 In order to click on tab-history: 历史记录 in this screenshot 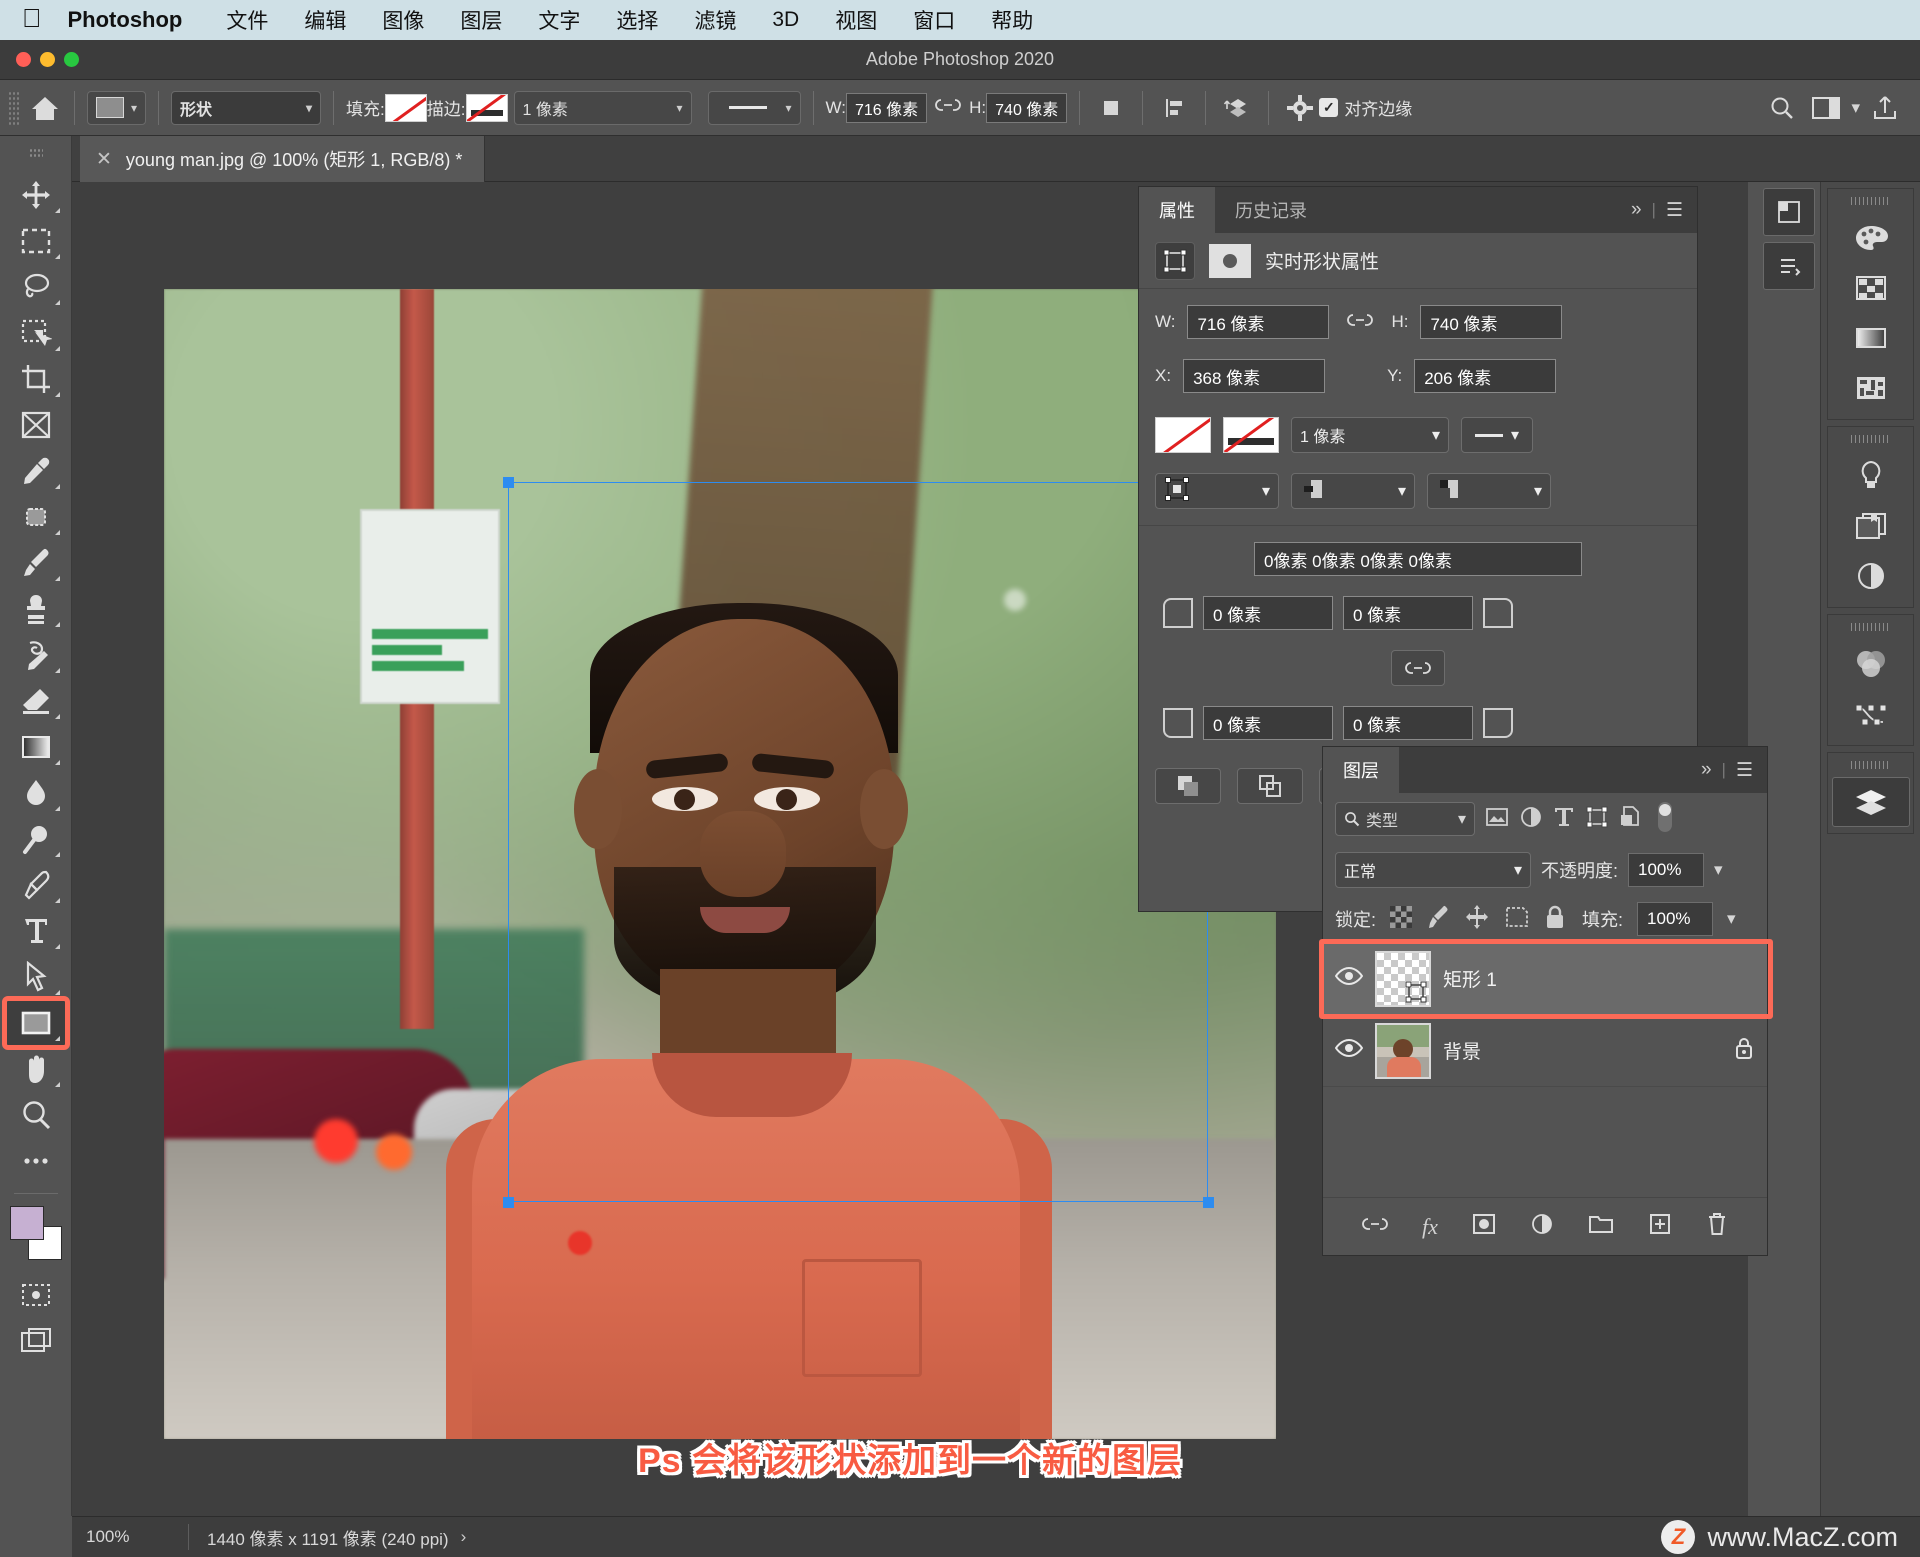, I will do `click(1271, 210)`.